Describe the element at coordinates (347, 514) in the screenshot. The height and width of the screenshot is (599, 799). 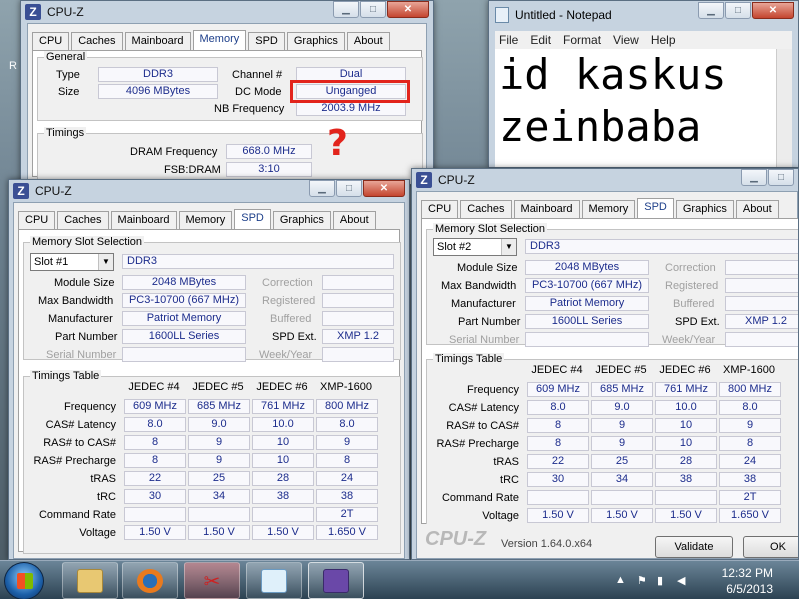
I see `timings-cell: 2T` at that location.